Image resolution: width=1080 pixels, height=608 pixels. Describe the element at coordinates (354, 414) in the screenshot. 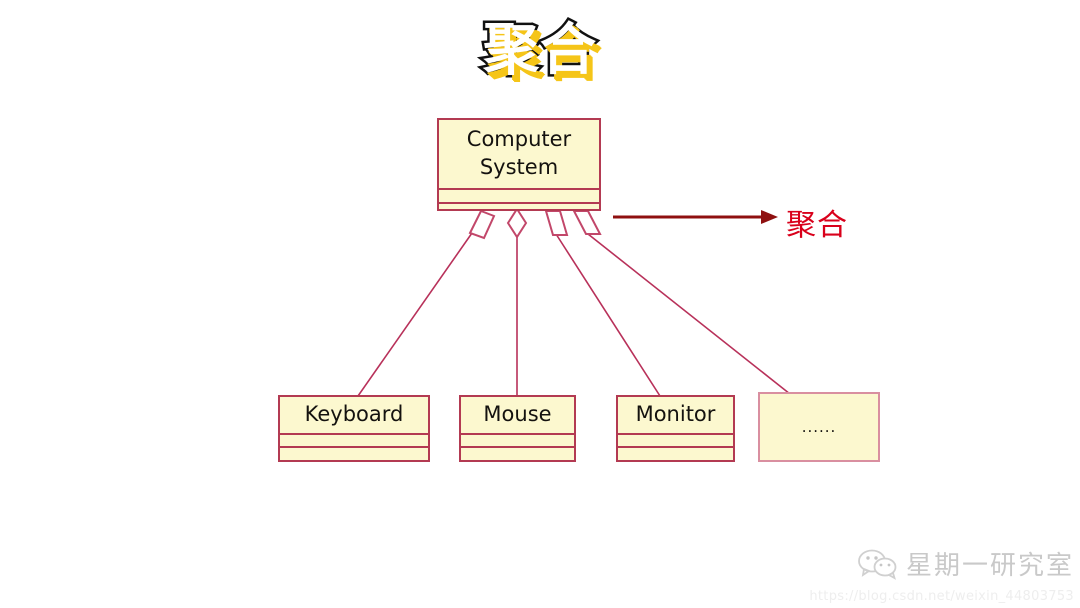

I see `uml-class-name: Keyboard` at that location.